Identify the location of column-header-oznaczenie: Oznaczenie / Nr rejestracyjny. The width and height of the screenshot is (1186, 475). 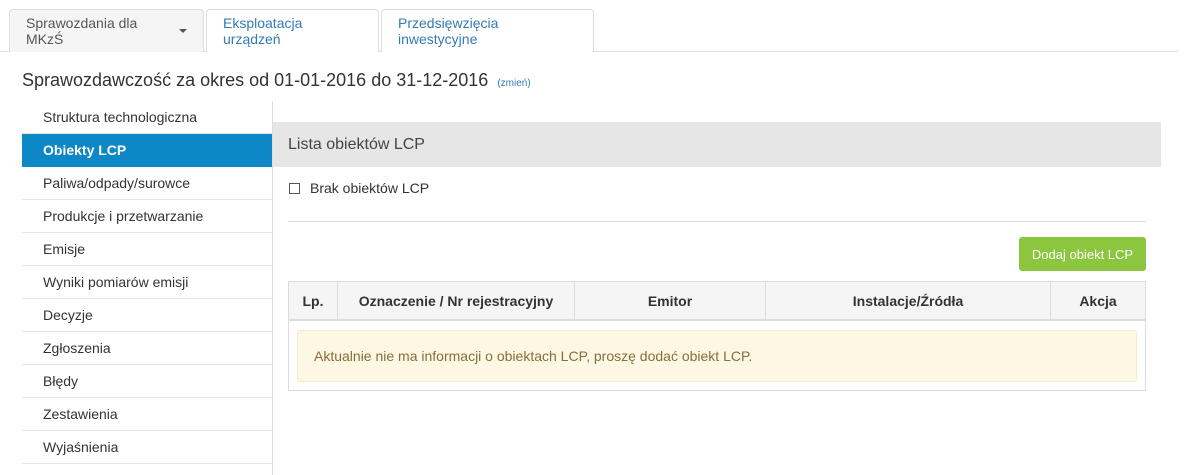
(456, 300).